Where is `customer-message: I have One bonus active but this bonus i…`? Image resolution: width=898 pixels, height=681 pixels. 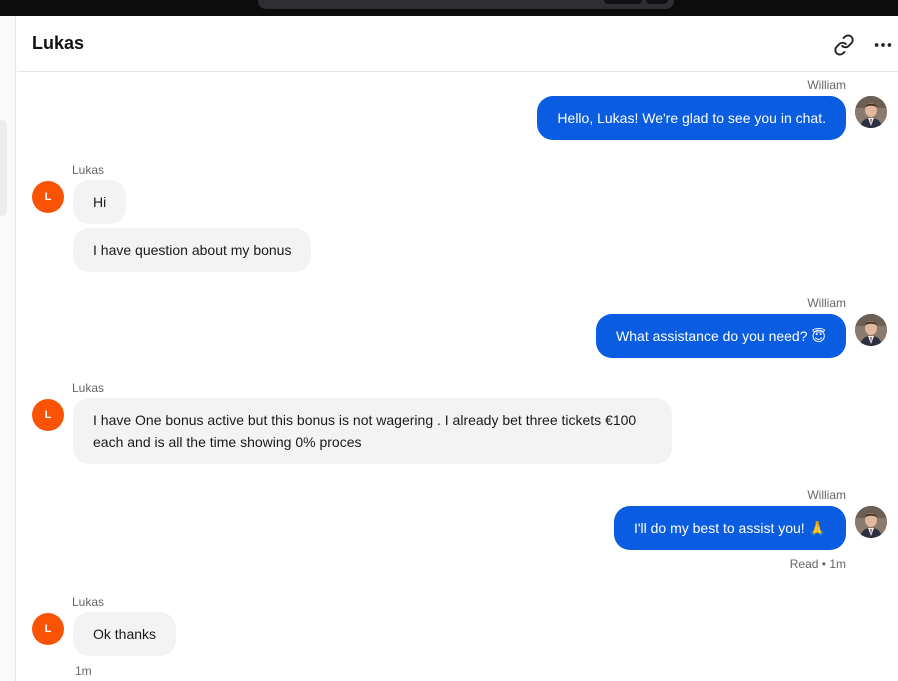
customer-message: I have One bonus active but this bonus i… is located at coordinates (372, 431).